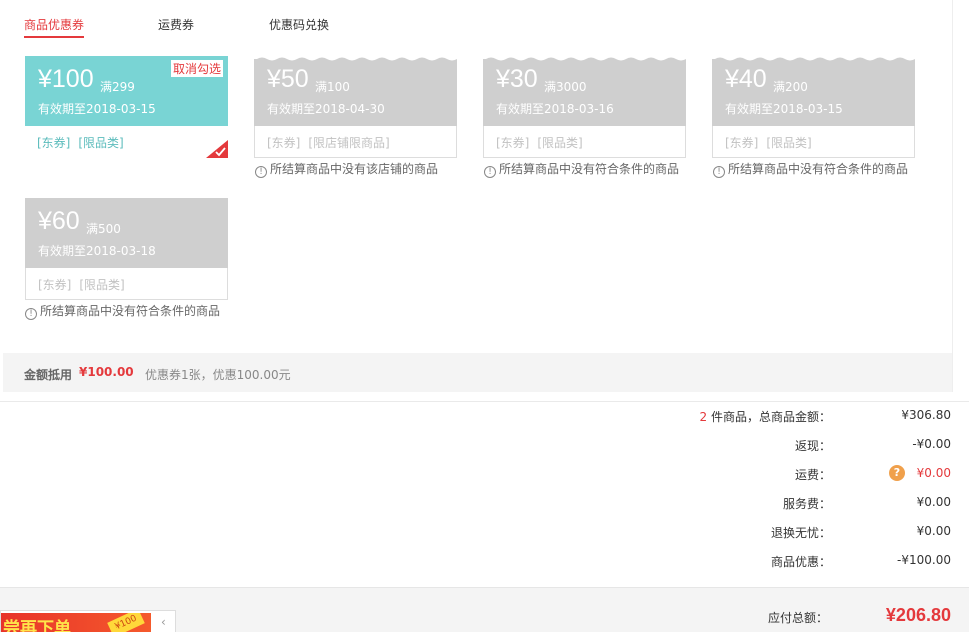  What do you see at coordinates (770, 417) in the screenshot?
I see `row-label: 件商品，总商品金额：` at bounding box center [770, 417].